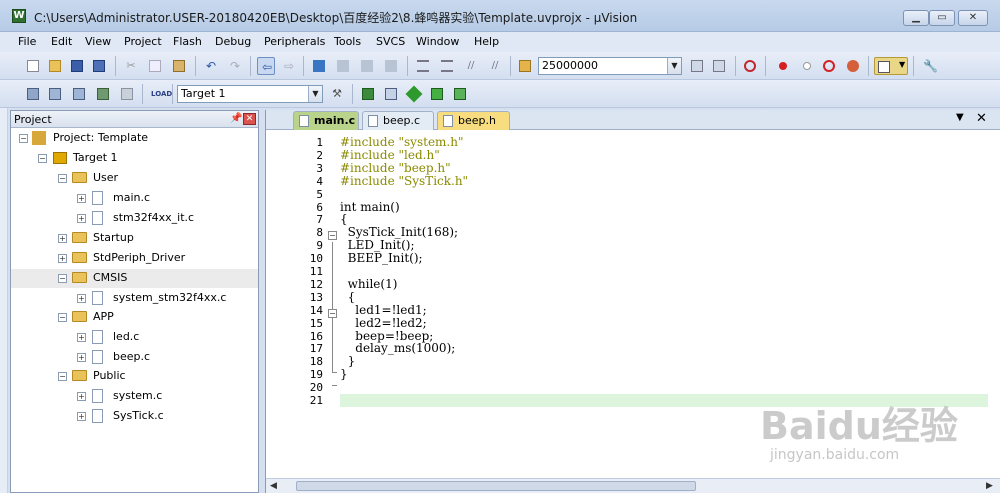  What do you see at coordinates (368, 94) in the screenshot?
I see `file-extensions-button` at bounding box center [368, 94].